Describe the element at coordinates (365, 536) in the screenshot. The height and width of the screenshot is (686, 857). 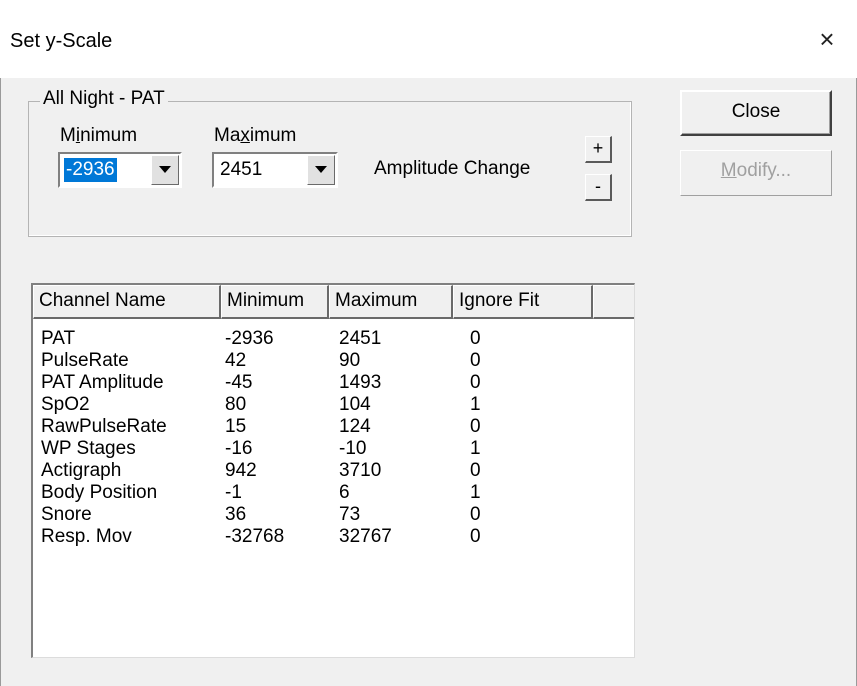
I see `cell-maximum: 32767` at that location.